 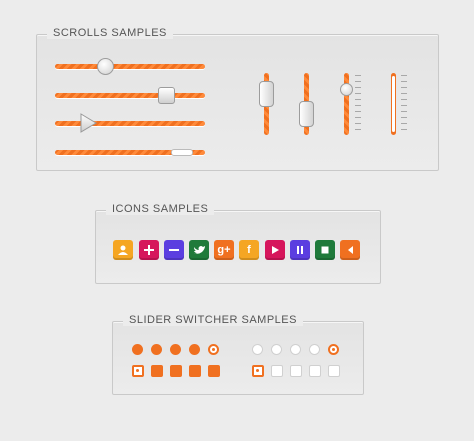 I want to click on slider-fill, so click(x=393, y=104).